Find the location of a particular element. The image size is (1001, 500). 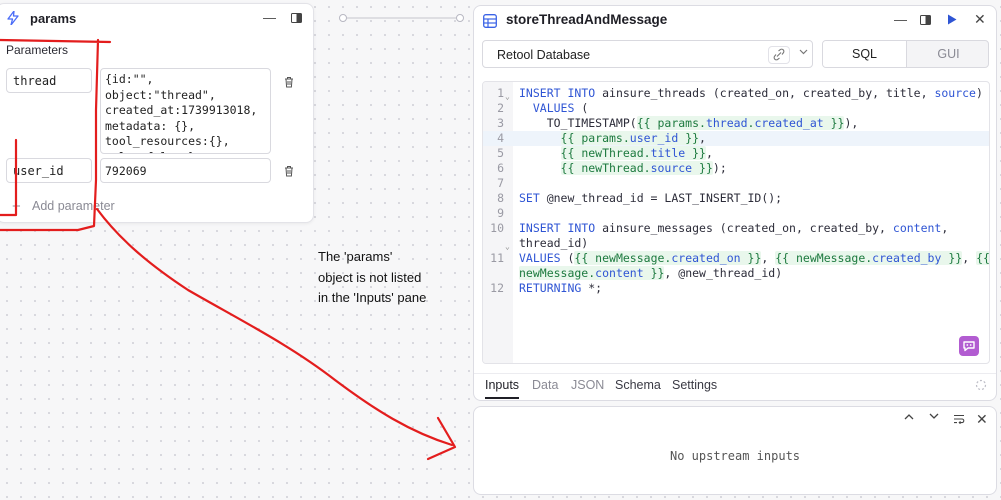

table-icon is located at coordinates (490, 21).